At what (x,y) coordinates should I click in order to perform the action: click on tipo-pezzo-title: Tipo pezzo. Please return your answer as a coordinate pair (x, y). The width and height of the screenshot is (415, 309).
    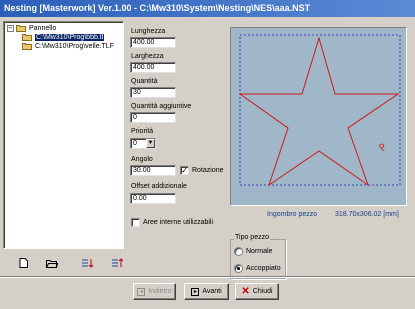
    Looking at the image, I should click on (252, 237).